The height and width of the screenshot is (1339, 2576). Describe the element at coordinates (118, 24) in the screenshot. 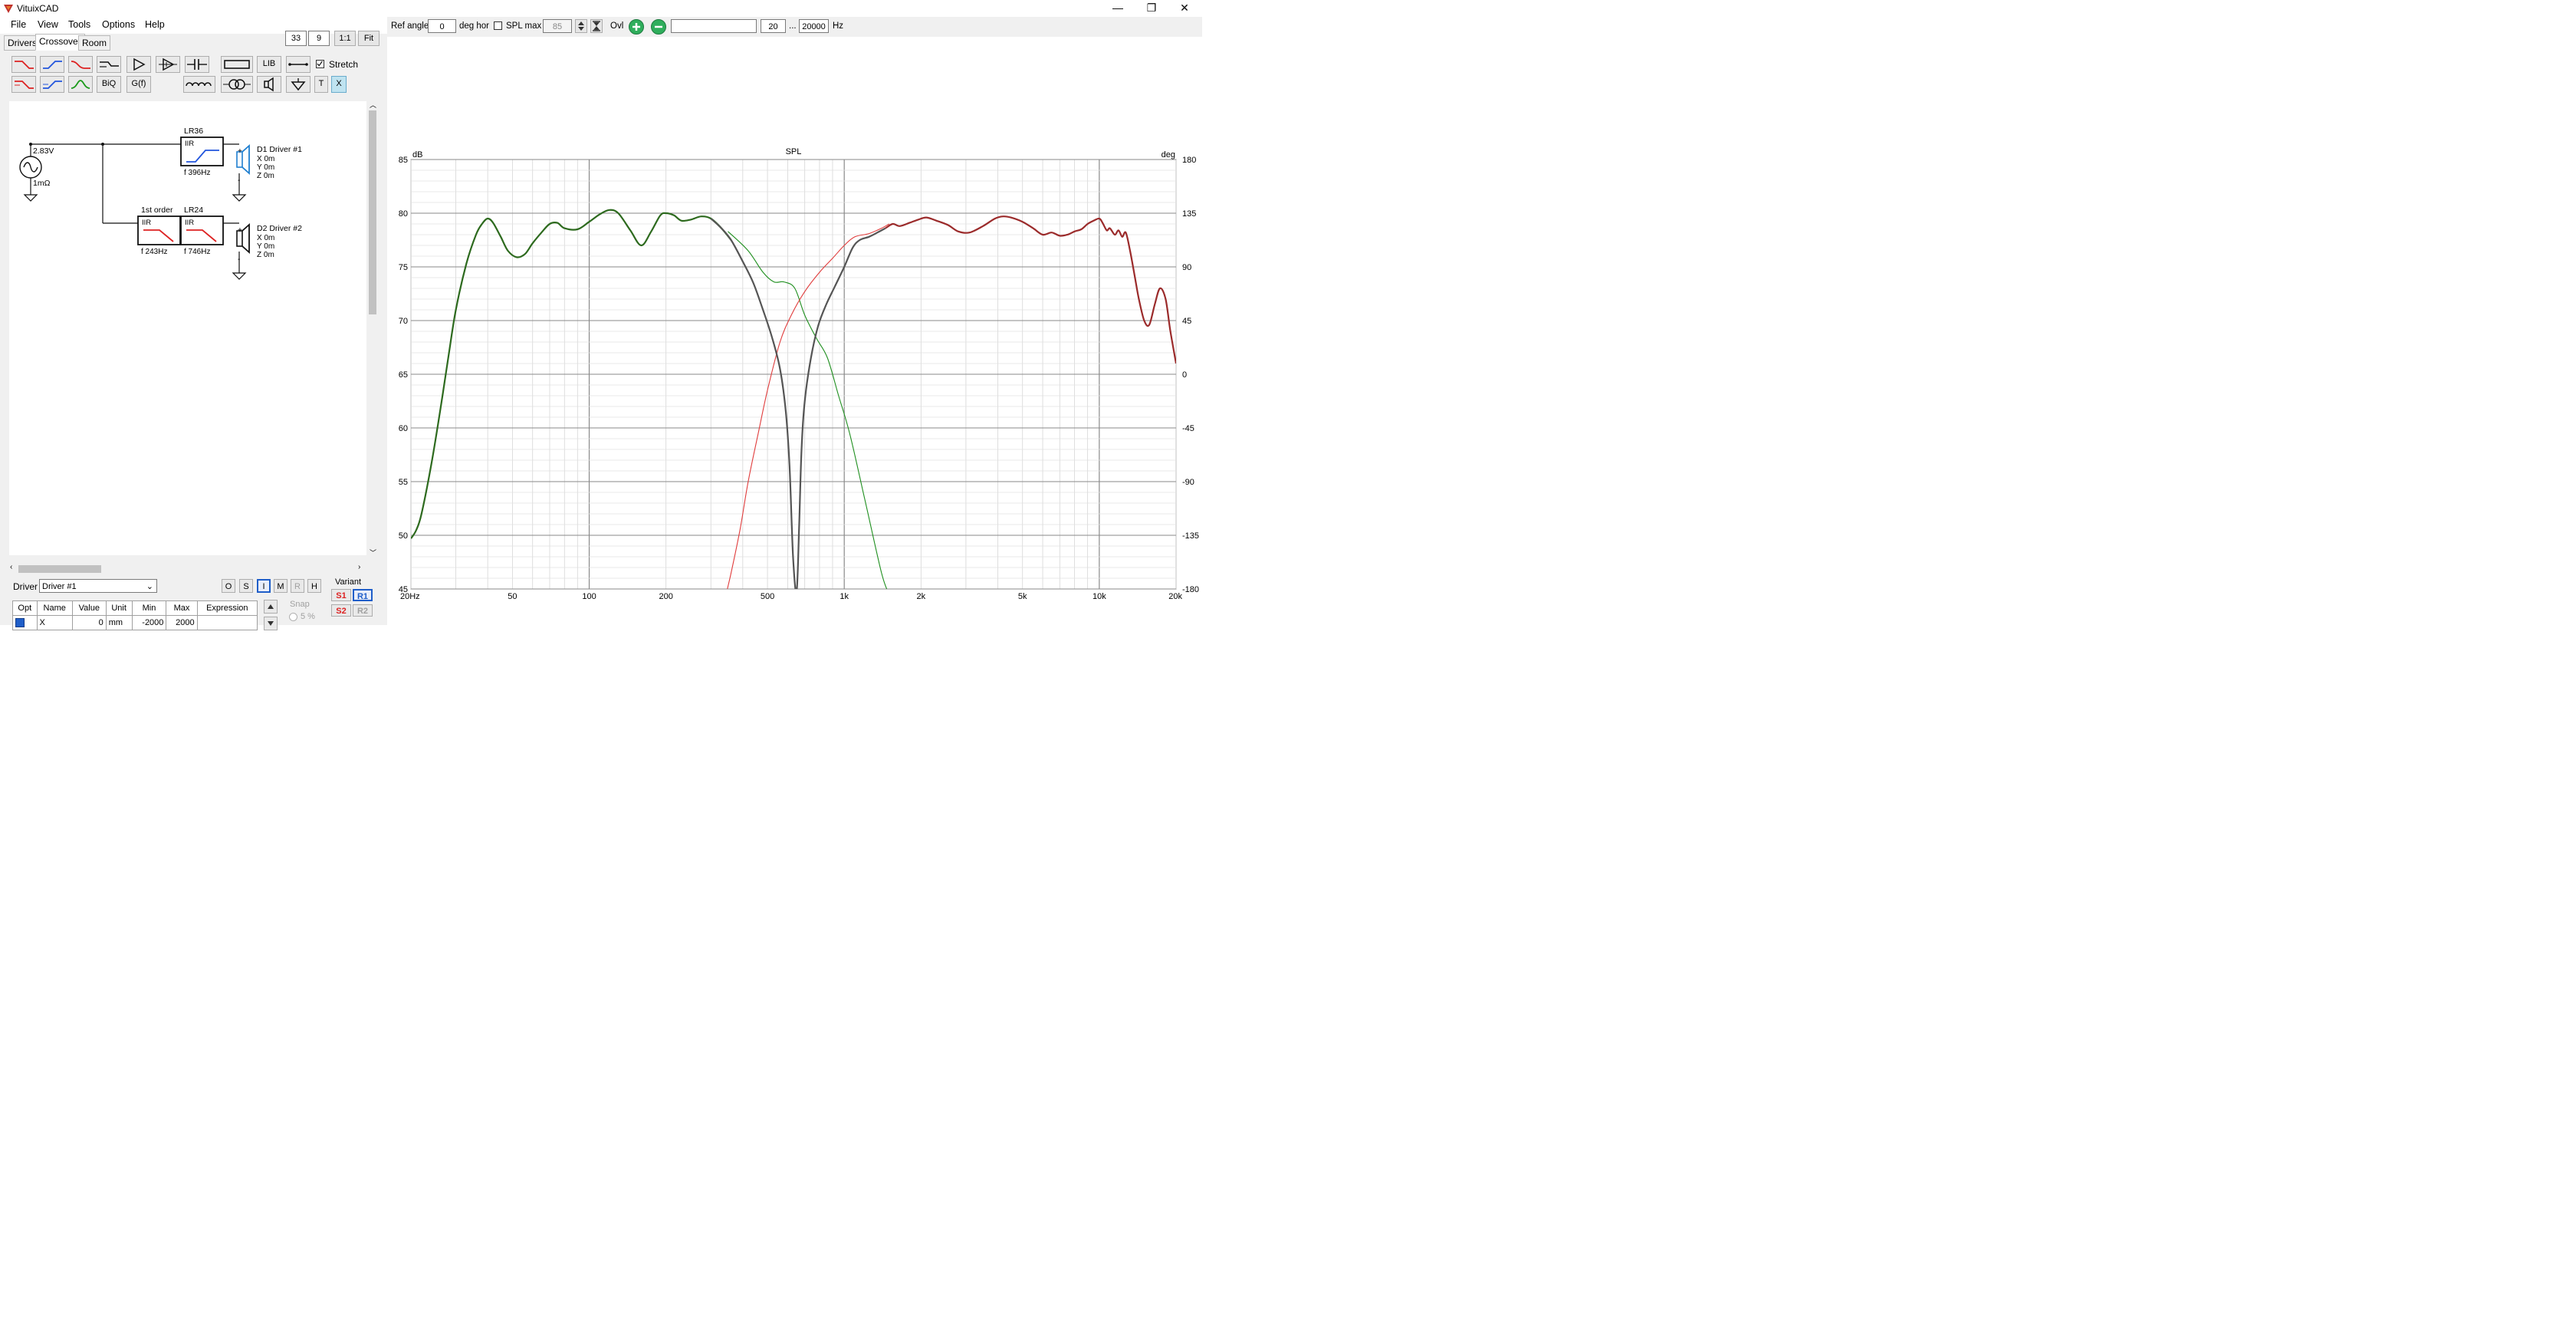

I see `menu-options: Options` at that location.